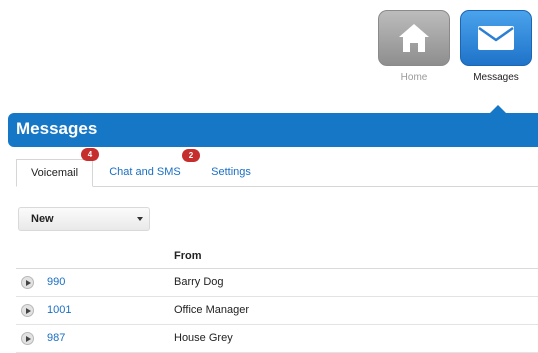 Image resolution: width=538 pixels, height=353 pixels. What do you see at coordinates (496, 77) in the screenshot?
I see `messages-tile-label: Messages` at bounding box center [496, 77].